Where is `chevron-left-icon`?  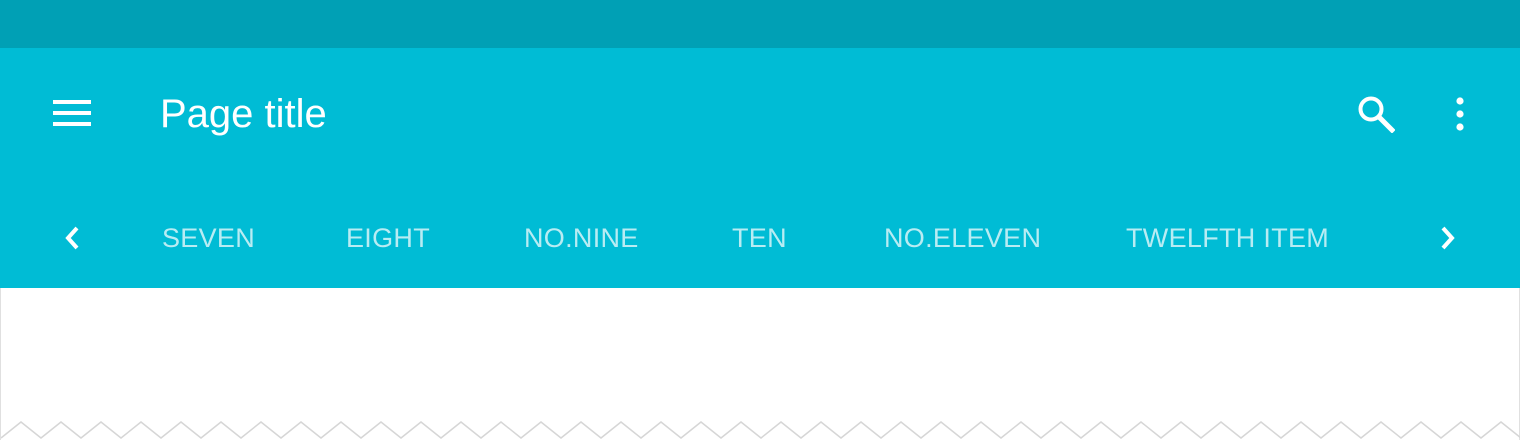
chevron-left-icon is located at coordinates (72, 238).